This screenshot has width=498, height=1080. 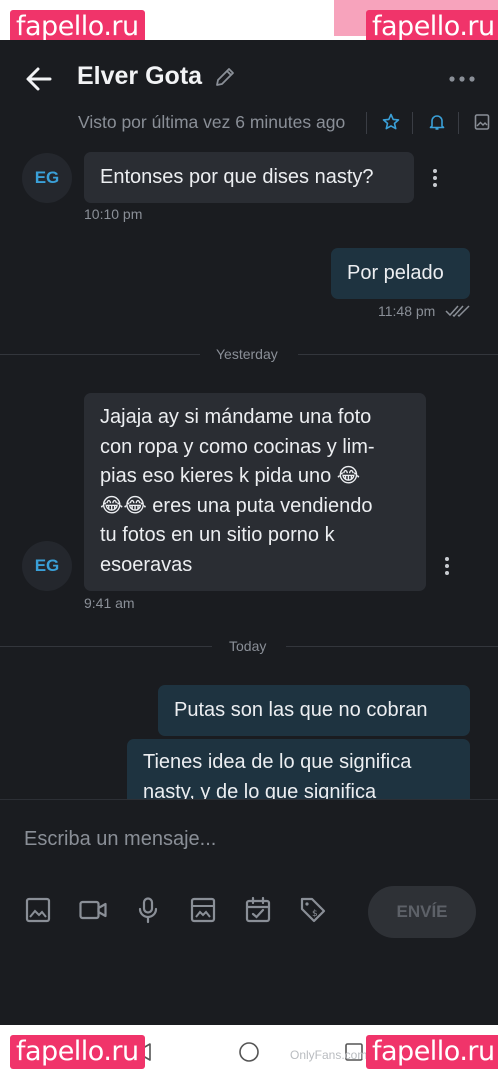 What do you see at coordinates (139, 76) in the screenshot?
I see `contact-name: Elver Gota` at bounding box center [139, 76].